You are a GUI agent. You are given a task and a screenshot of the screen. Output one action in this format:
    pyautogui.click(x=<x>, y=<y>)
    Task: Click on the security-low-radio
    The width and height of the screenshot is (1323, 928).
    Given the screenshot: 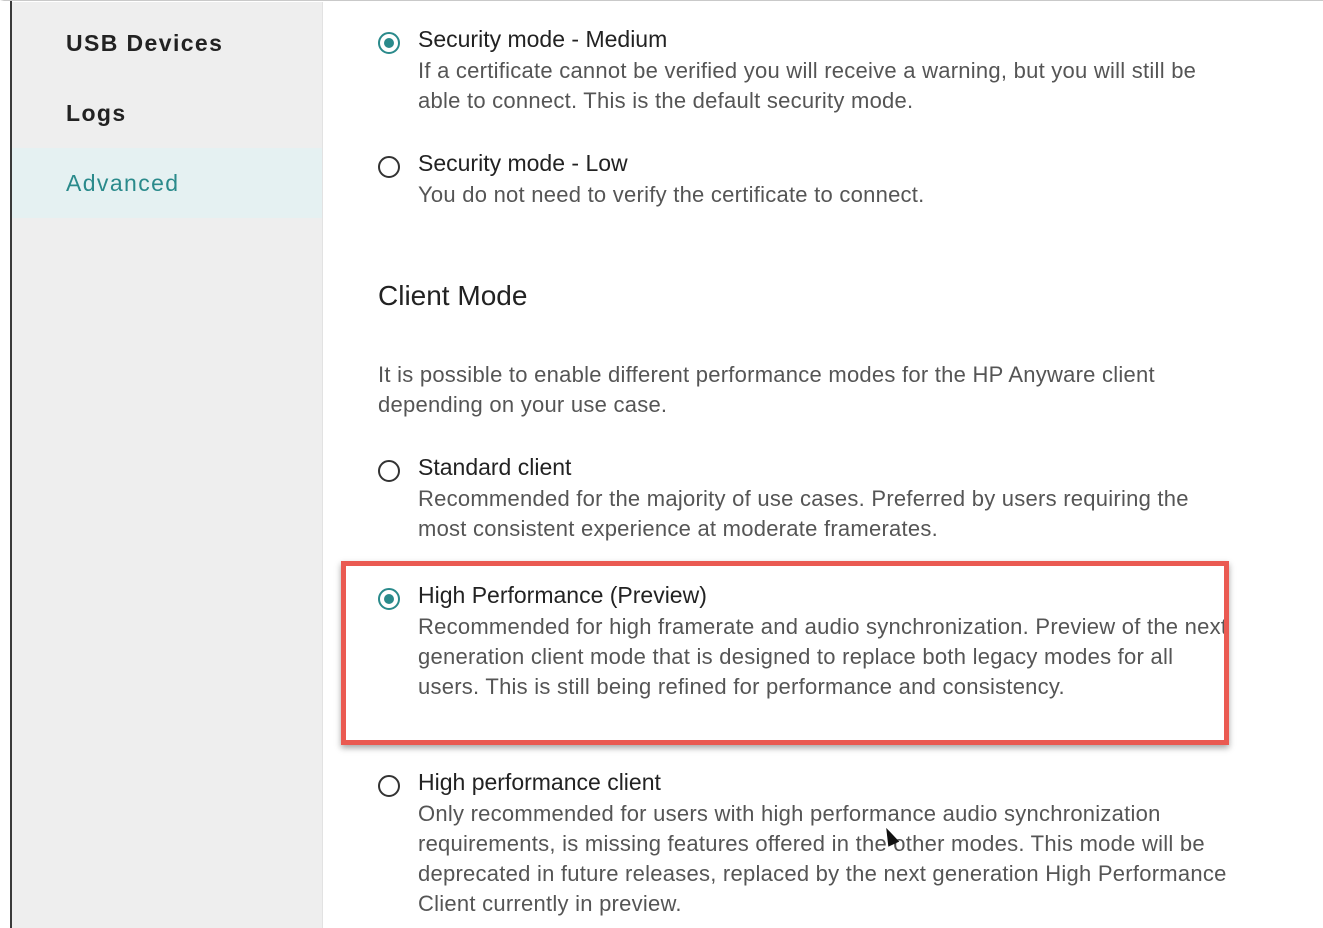 What is the action you would take?
    pyautogui.click(x=389, y=167)
    